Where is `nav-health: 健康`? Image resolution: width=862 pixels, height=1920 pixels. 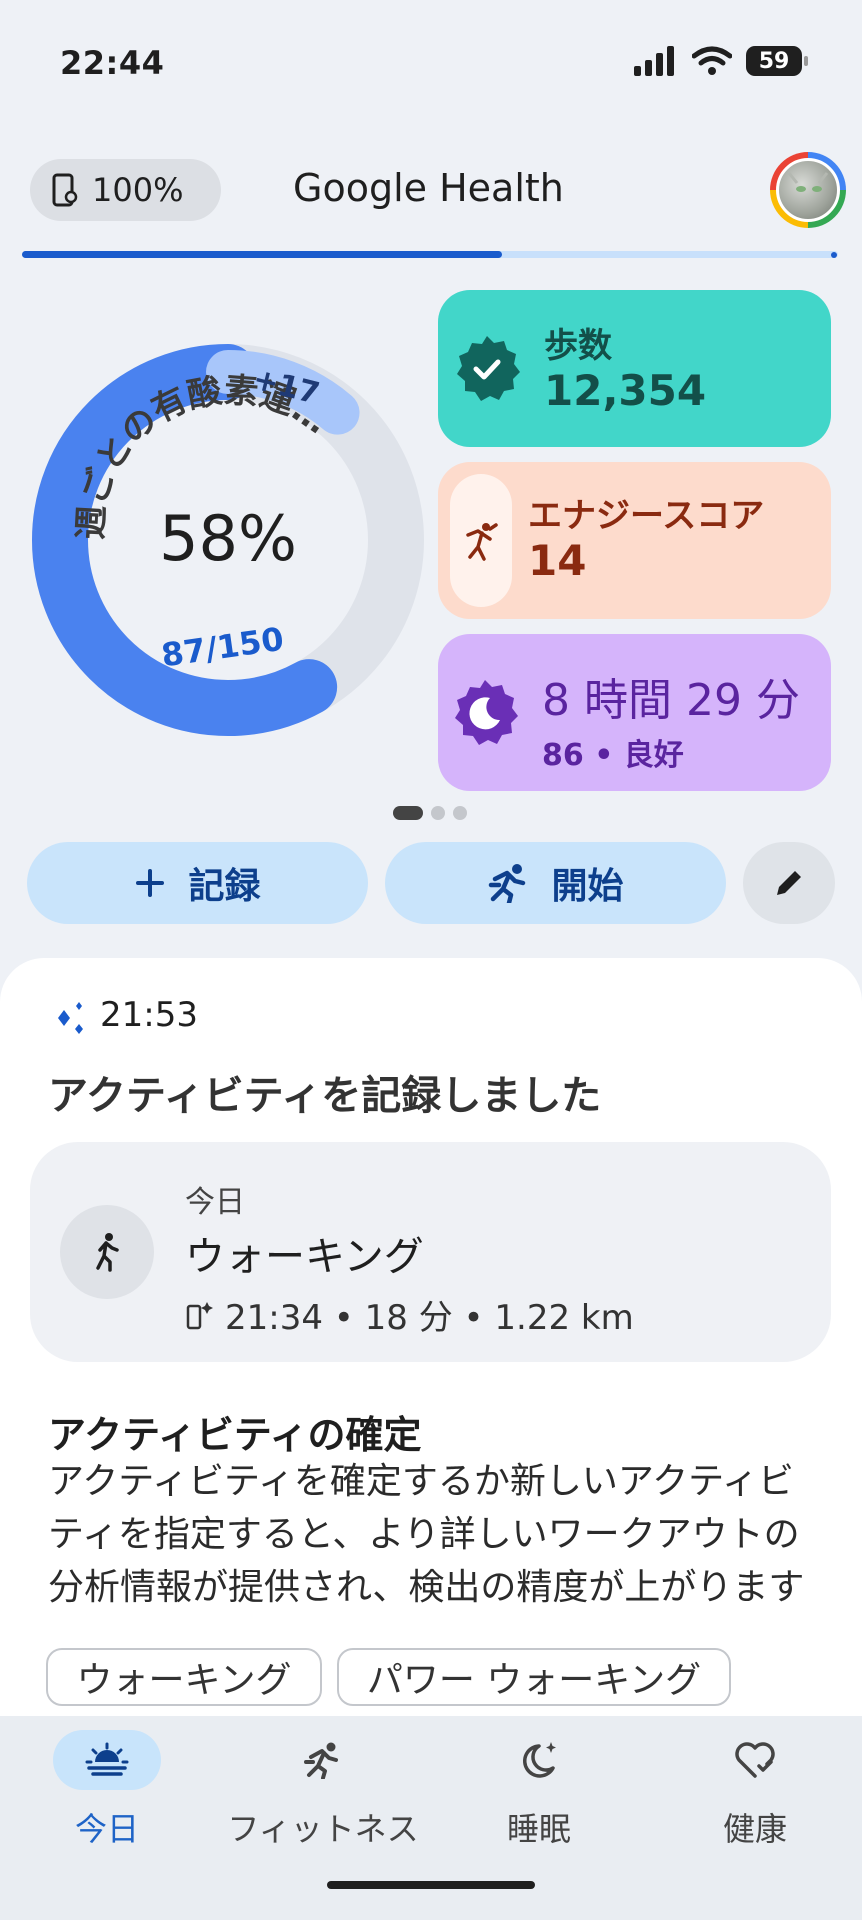 nav-health: 健康 is located at coordinates (755, 1790).